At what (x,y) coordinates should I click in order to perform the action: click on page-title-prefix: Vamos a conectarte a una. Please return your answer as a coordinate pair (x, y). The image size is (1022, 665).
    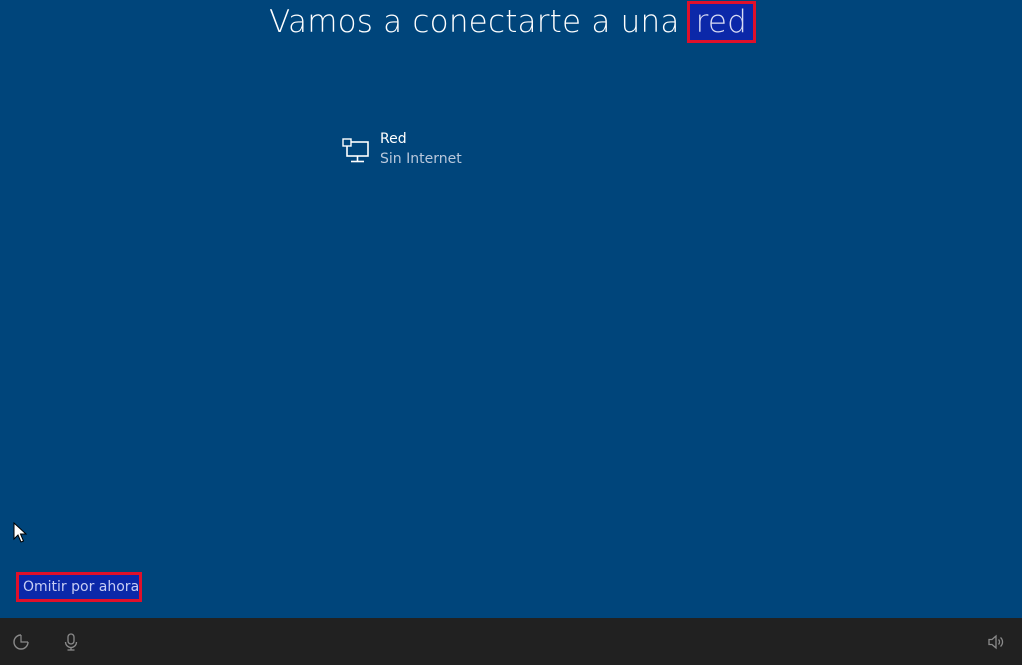
    Looking at the image, I should click on (479, 22).